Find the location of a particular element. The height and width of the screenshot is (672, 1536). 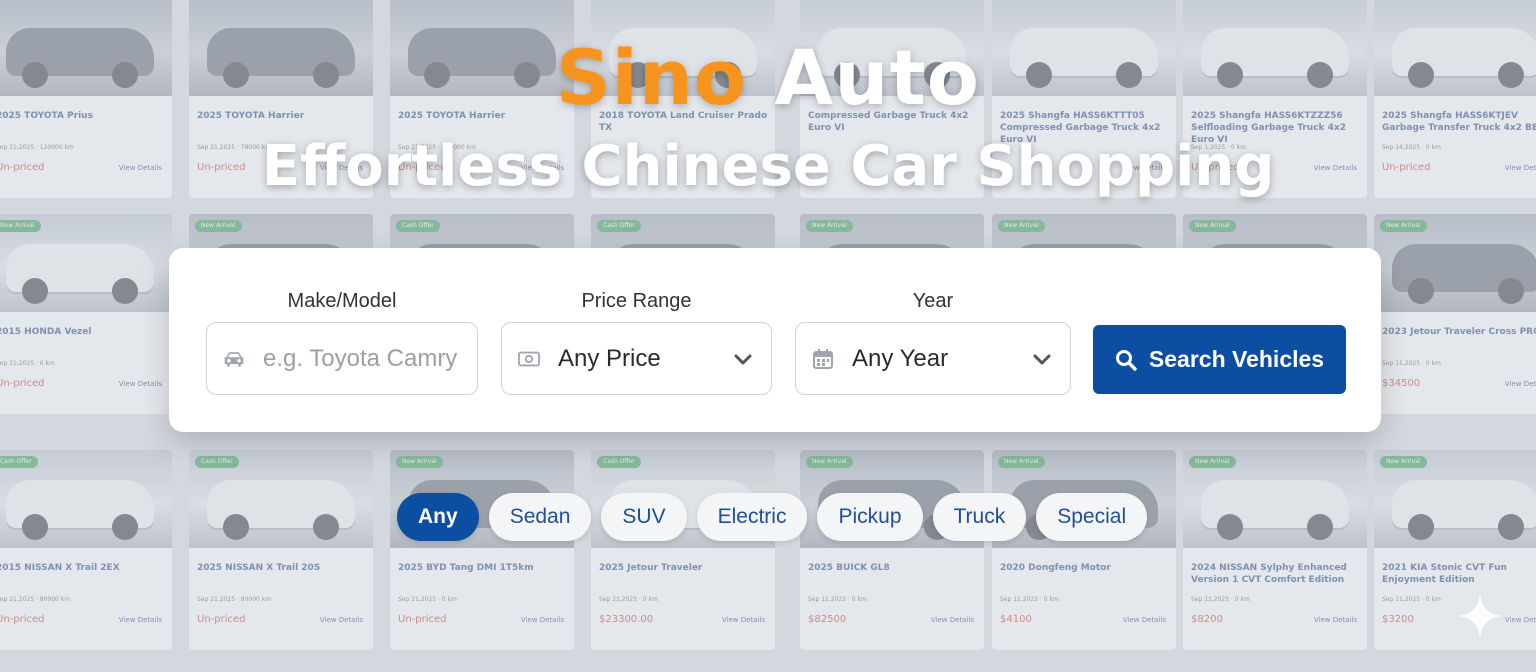

sparkle-icon is located at coordinates (1480, 616).